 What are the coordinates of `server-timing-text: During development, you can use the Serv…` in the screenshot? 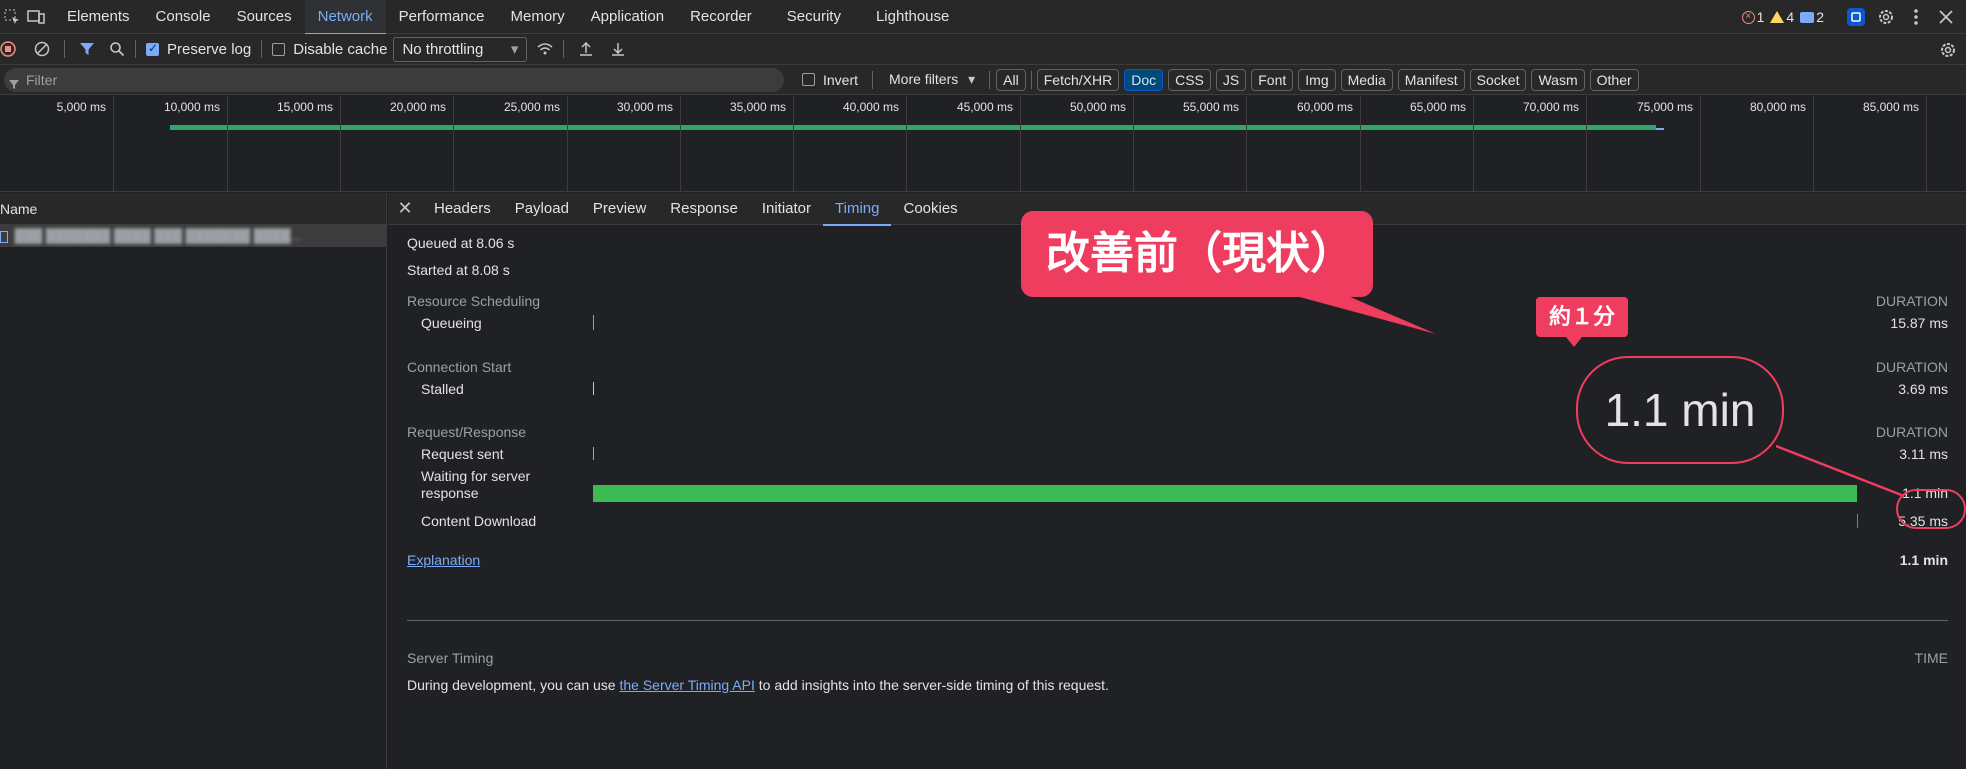 It's located at (758, 685).